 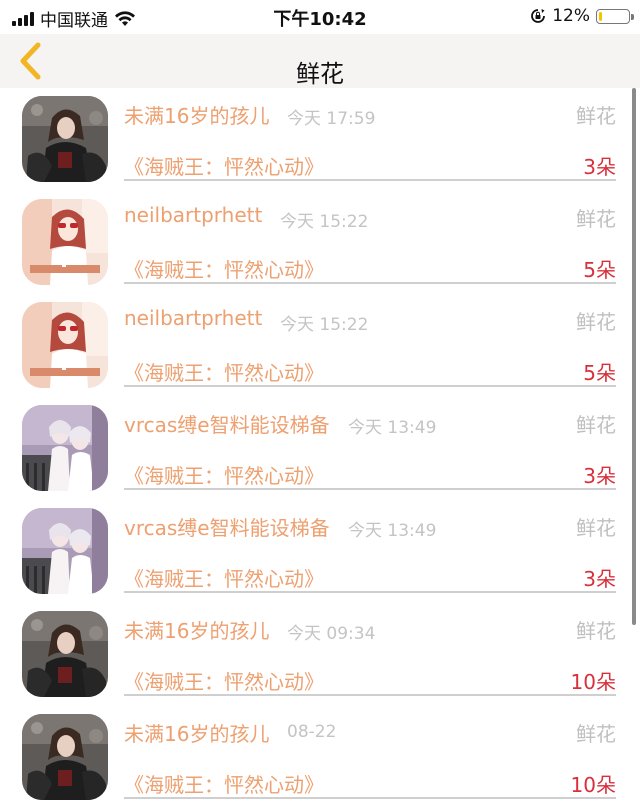 What do you see at coordinates (320, 17) in the screenshot?
I see `status-bar: 中国联通 下午10:42 12%` at bounding box center [320, 17].